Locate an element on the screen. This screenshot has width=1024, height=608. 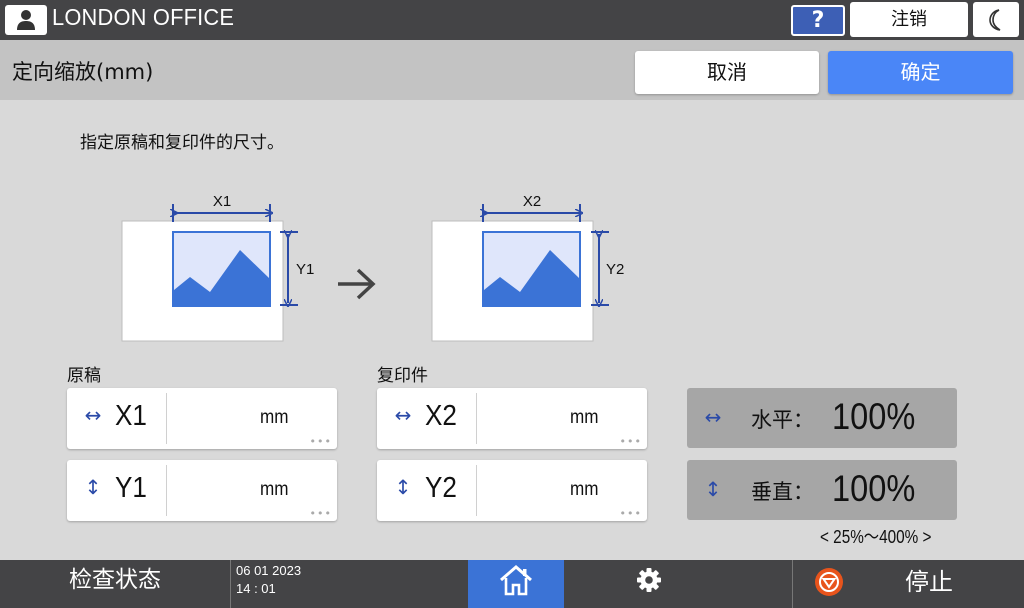
settings-button is located at coordinates (648, 584).